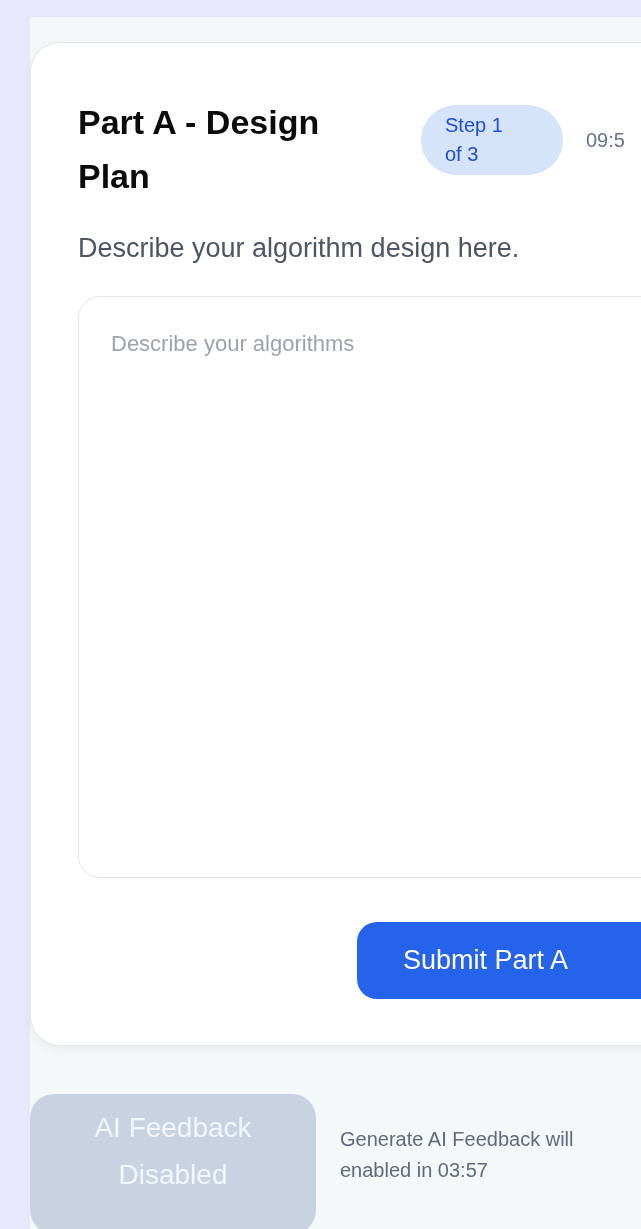  I want to click on step-badge: Step 1 of 3, so click(492, 140).